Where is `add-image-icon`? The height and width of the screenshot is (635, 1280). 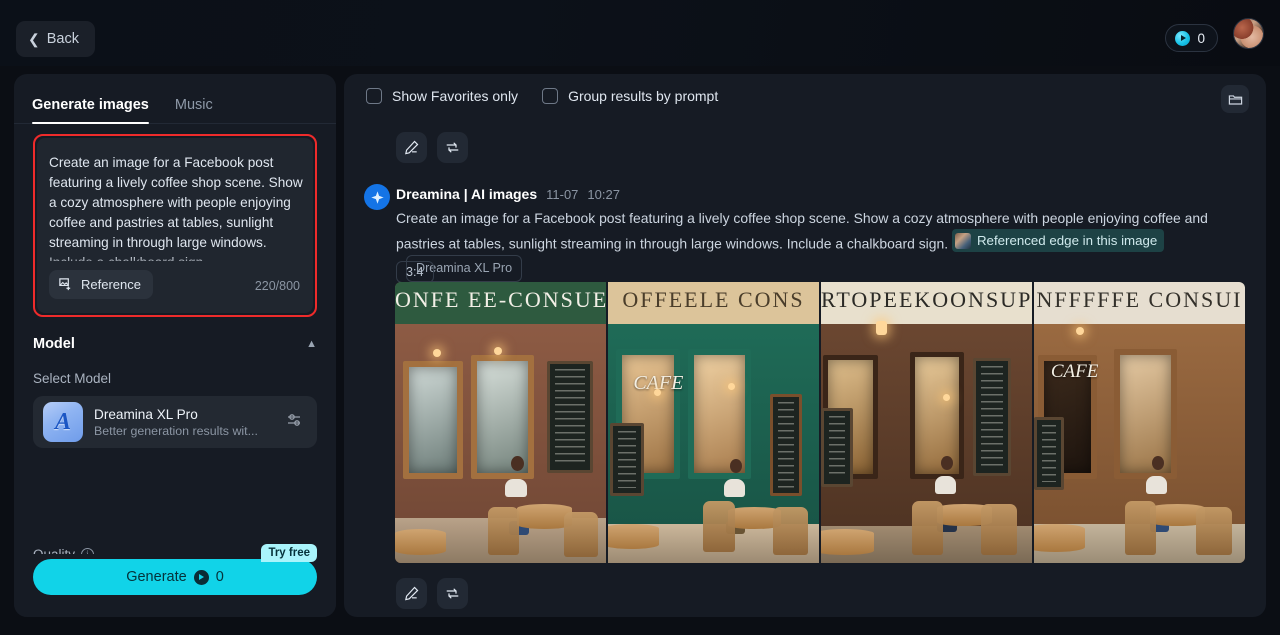 add-image-icon is located at coordinates (65, 284).